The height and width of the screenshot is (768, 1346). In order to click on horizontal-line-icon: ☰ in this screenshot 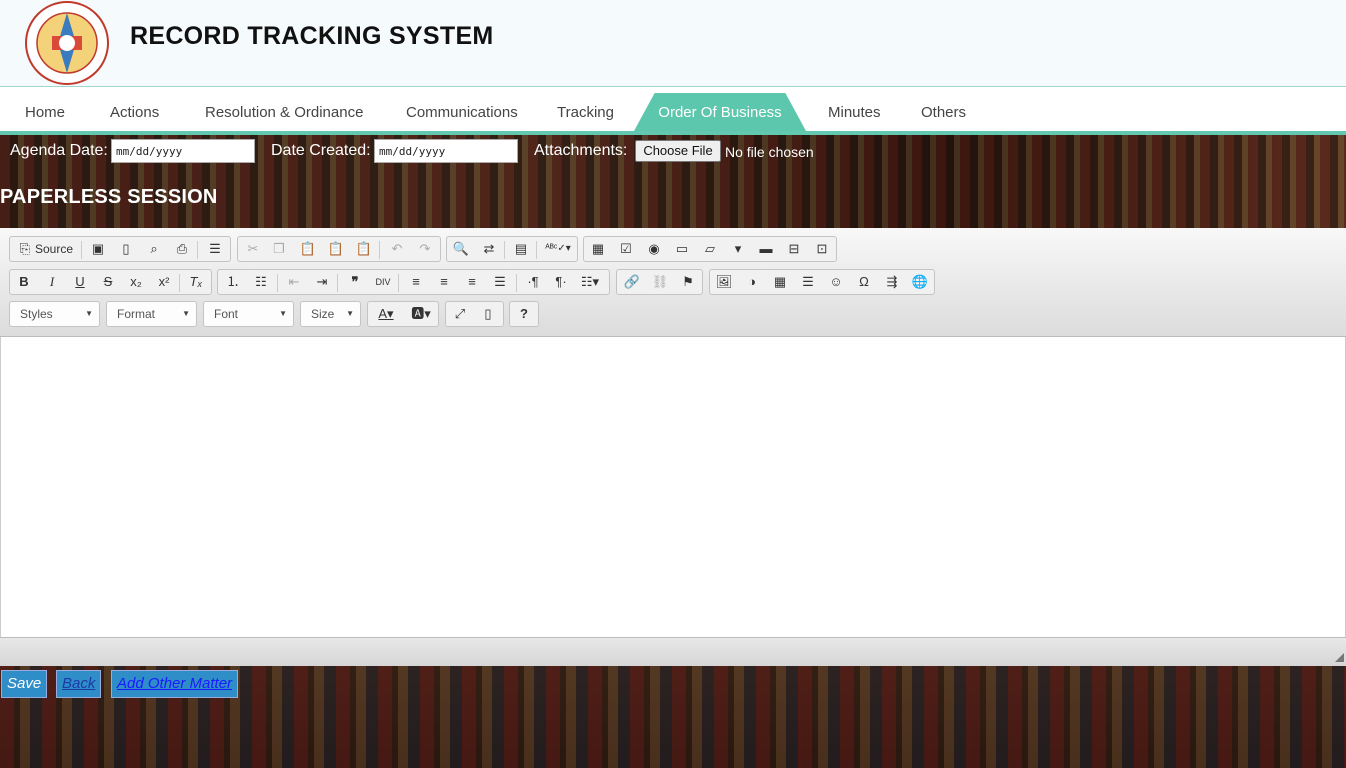, I will do `click(808, 282)`.